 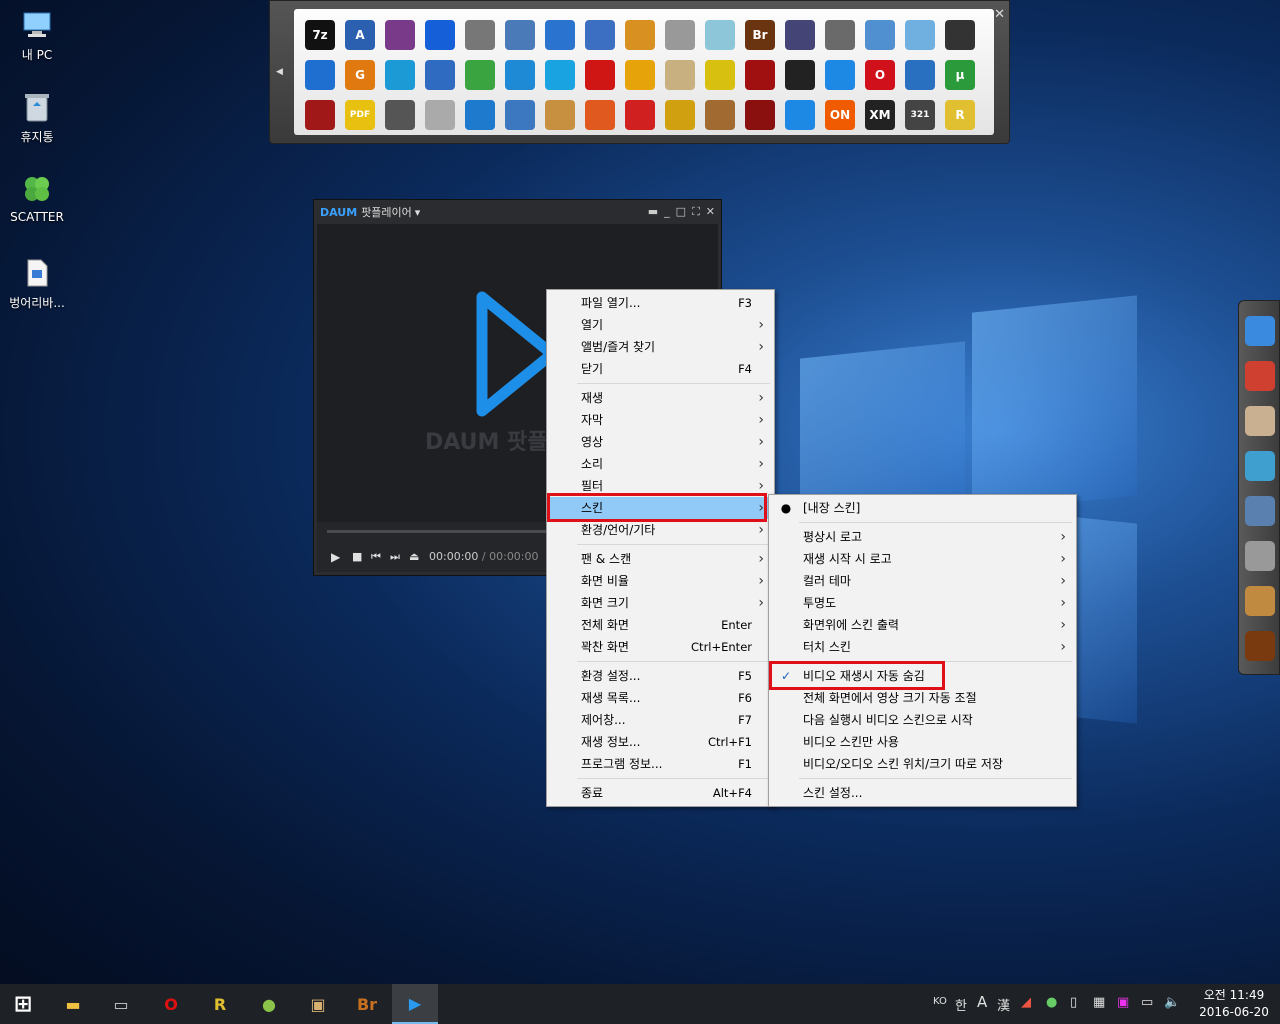 What do you see at coordinates (320, 35) in the screenshot?
I see `launcher-app-icon: 7z` at bounding box center [320, 35].